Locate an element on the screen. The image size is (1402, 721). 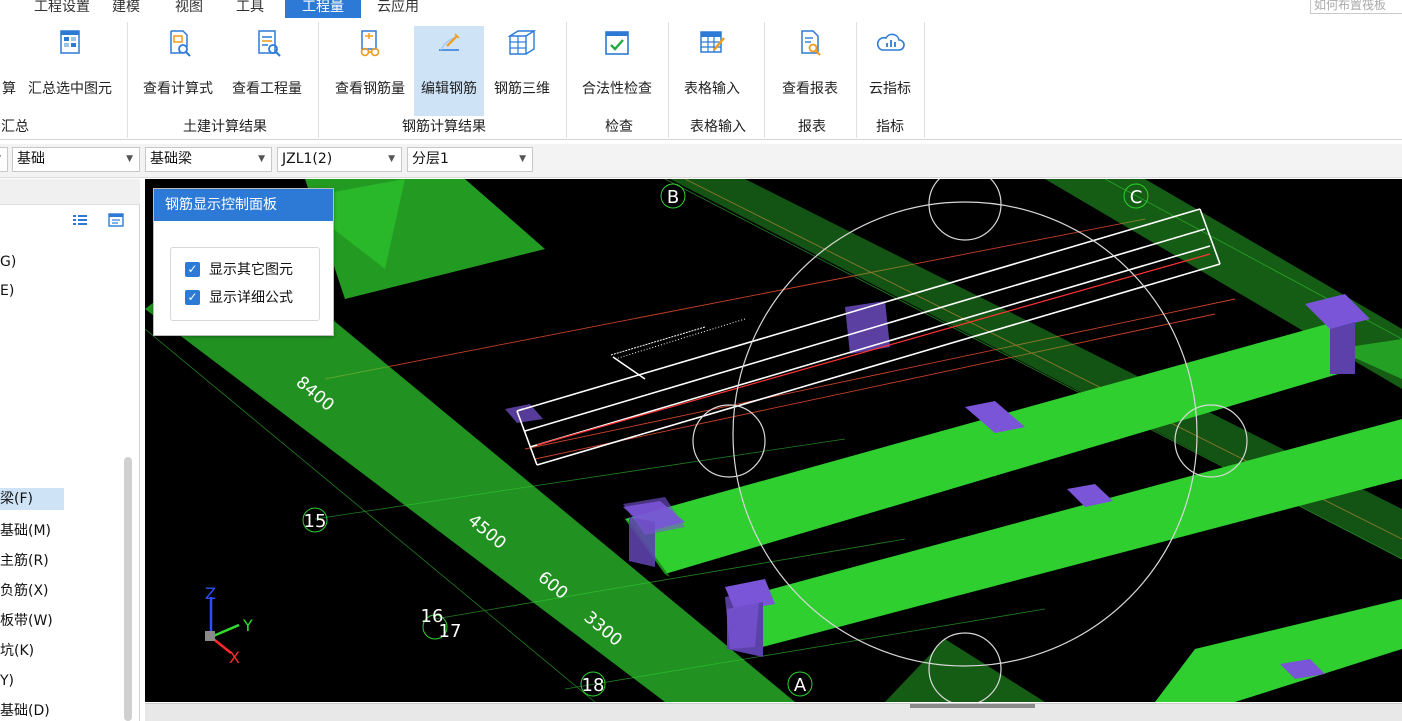
edit-rebar-button: 编辑钢筋 is located at coordinates (449, 71).